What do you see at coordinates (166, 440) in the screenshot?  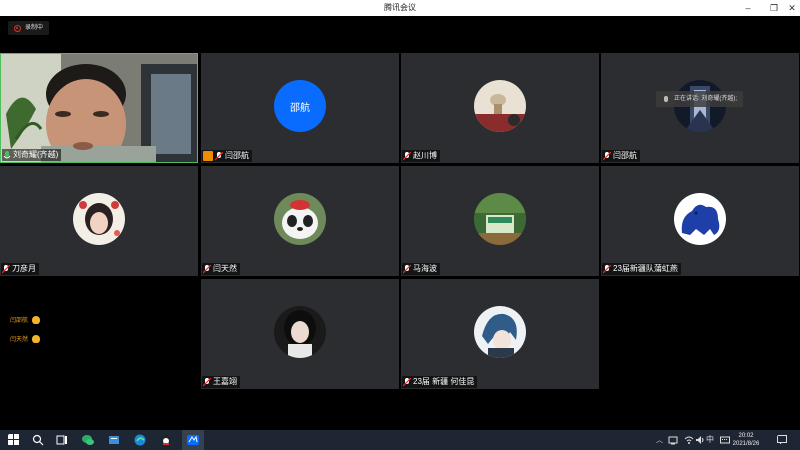 I see `qq-icon` at bounding box center [166, 440].